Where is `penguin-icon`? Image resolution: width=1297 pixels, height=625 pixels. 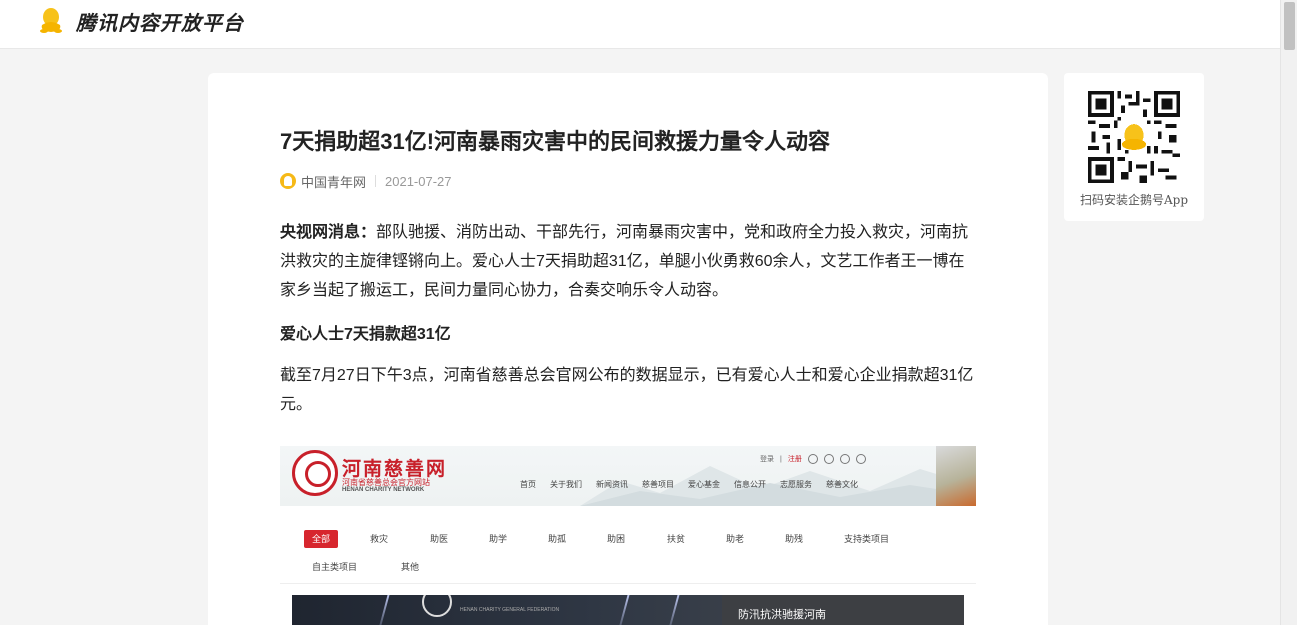
penguin-icon is located at coordinates (51, 20).